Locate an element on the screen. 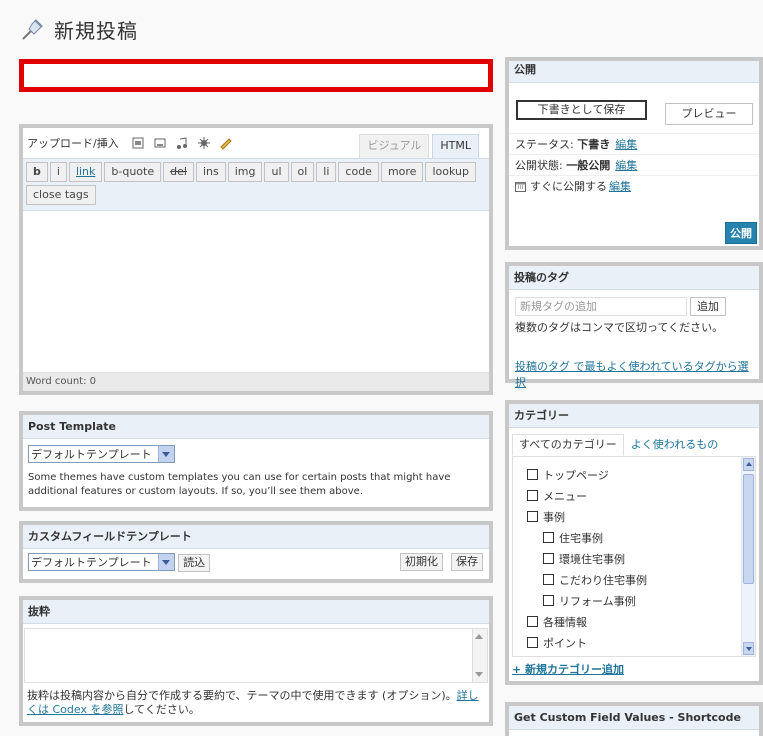  chevron-down-icon is located at coordinates (165, 454).